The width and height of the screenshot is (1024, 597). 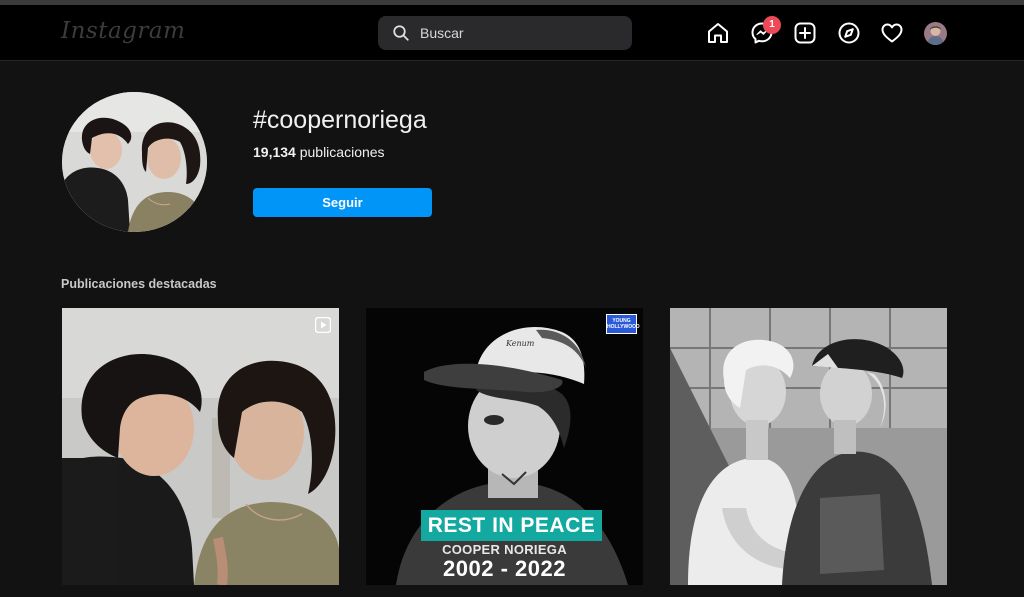 I want to click on post-count: 19,134 publicaciones, so click(x=319, y=152).